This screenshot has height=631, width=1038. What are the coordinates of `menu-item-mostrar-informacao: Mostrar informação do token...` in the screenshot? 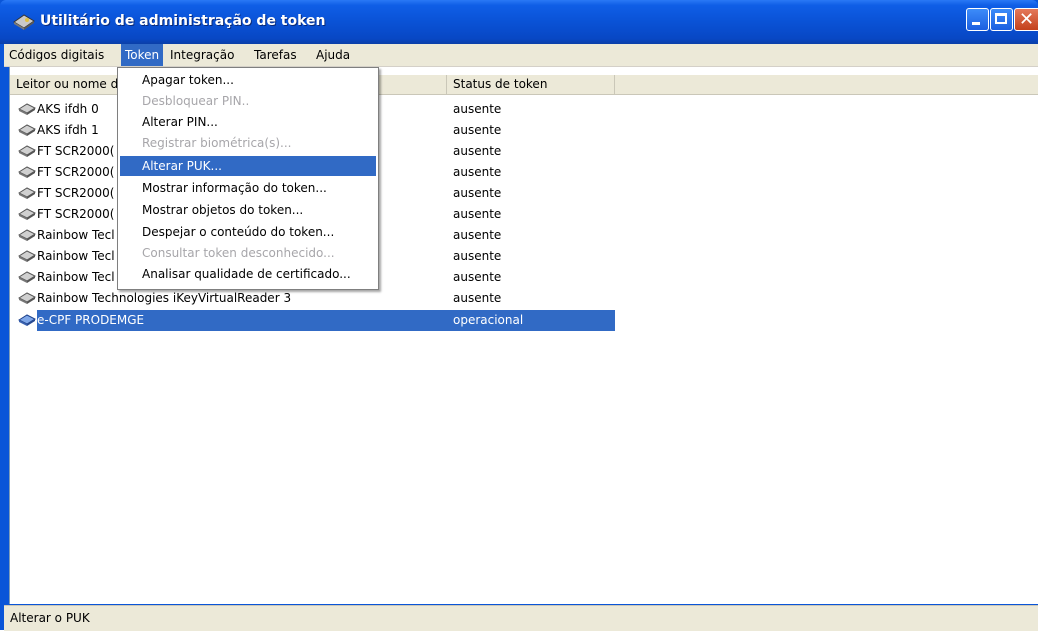 It's located at (248, 188).